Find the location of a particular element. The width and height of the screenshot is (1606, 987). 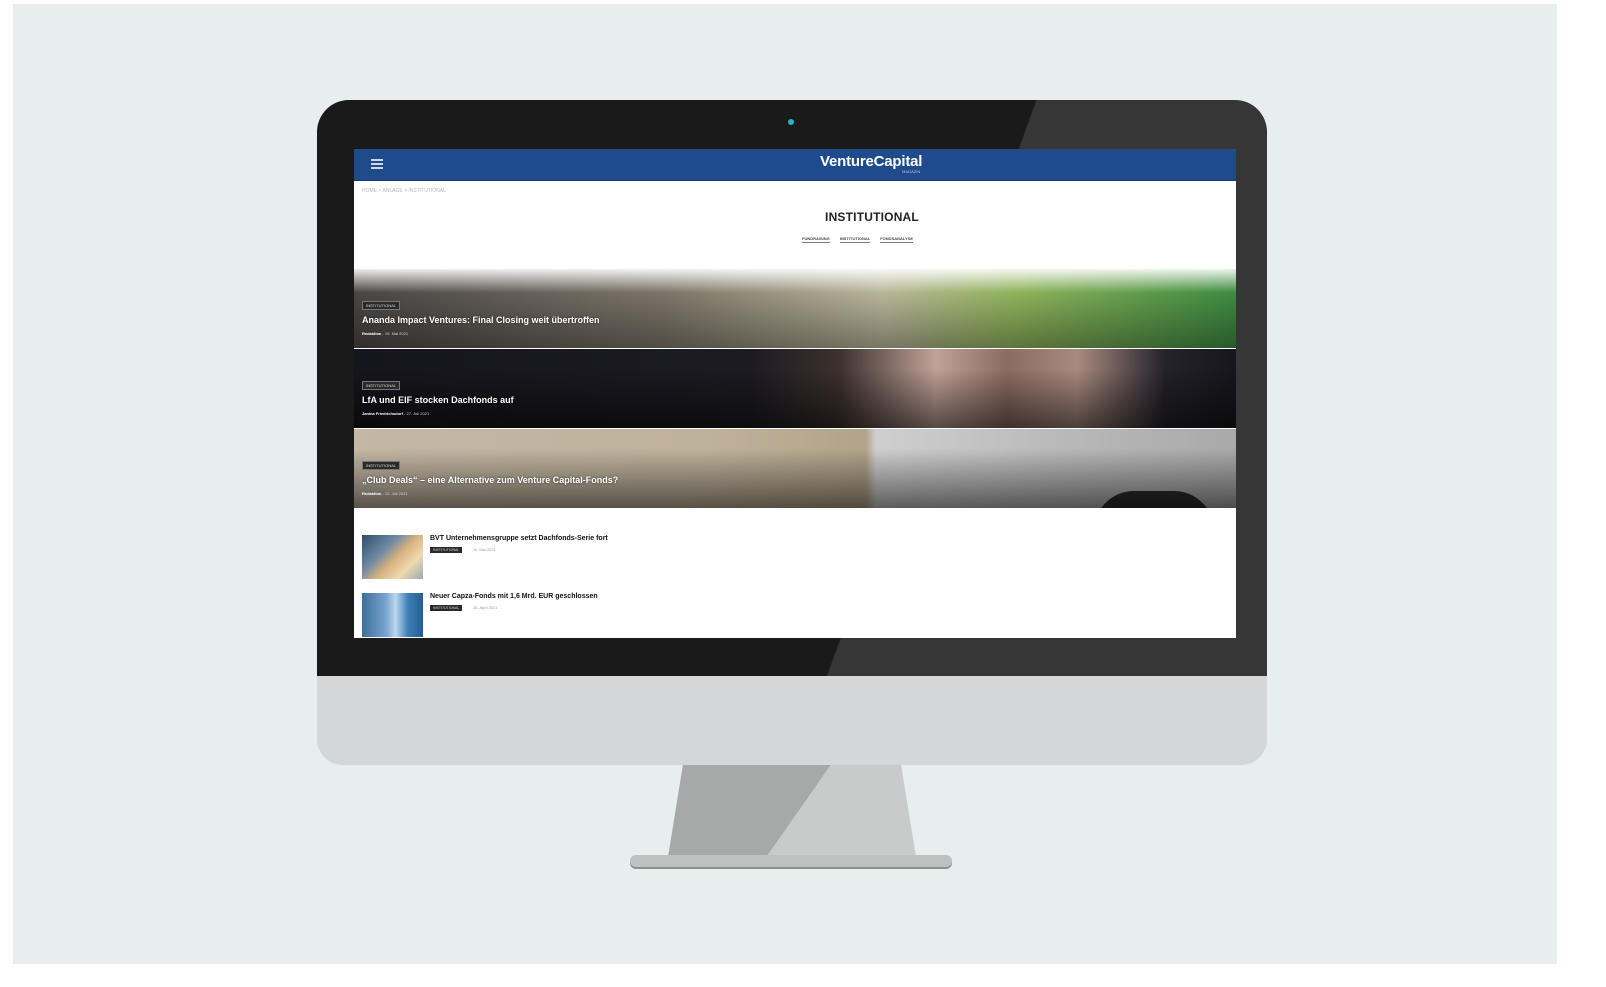

monitor-chin is located at coordinates (792, 720).